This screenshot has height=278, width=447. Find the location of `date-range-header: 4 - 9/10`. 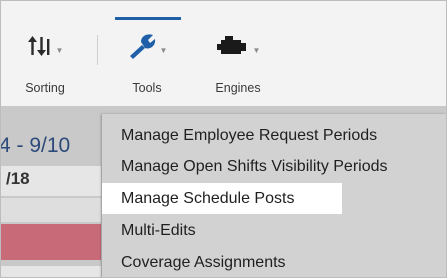

date-range-header: 4 - 9/10 is located at coordinates (35, 145).